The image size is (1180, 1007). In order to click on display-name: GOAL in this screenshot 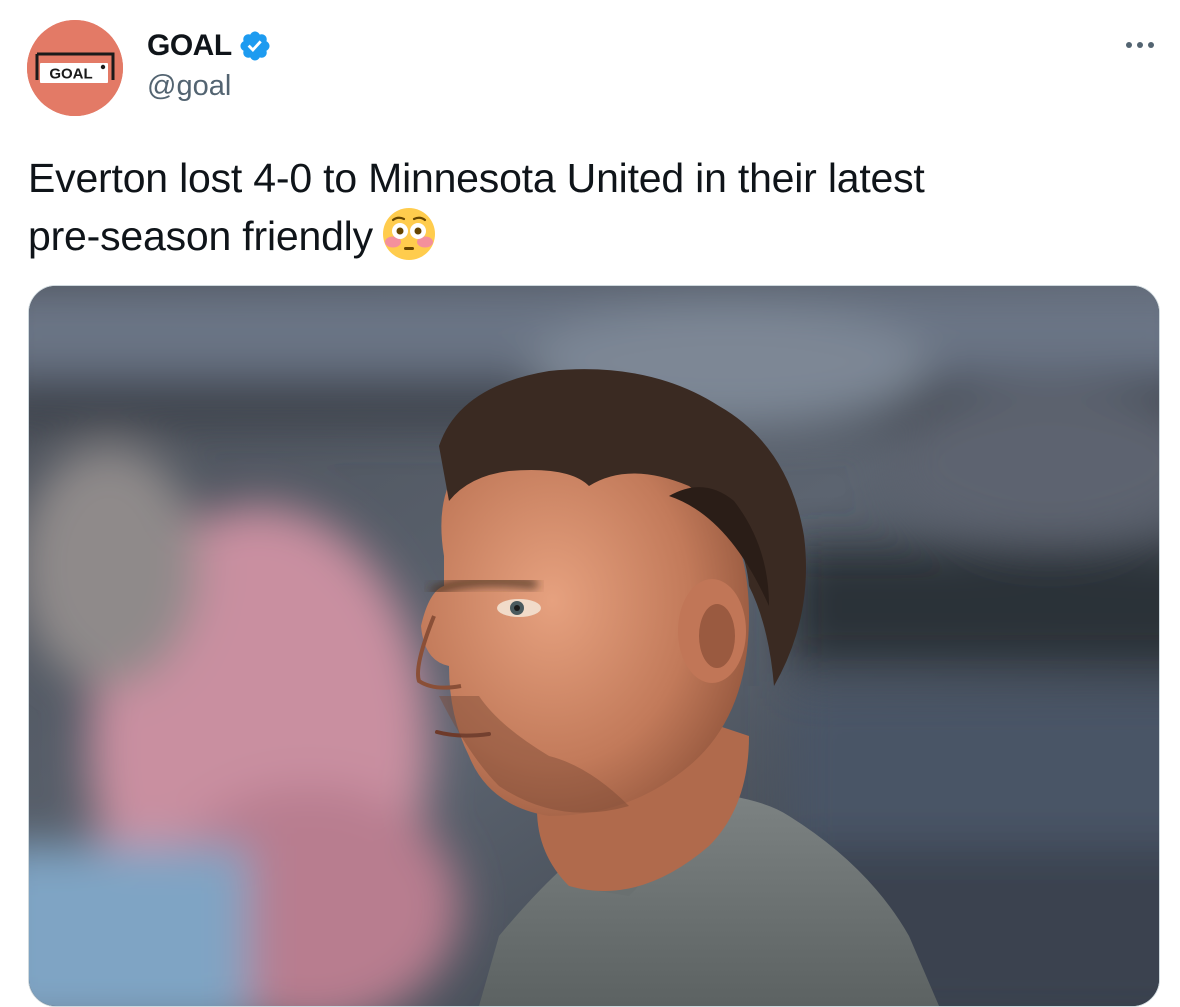, I will do `click(189, 46)`.